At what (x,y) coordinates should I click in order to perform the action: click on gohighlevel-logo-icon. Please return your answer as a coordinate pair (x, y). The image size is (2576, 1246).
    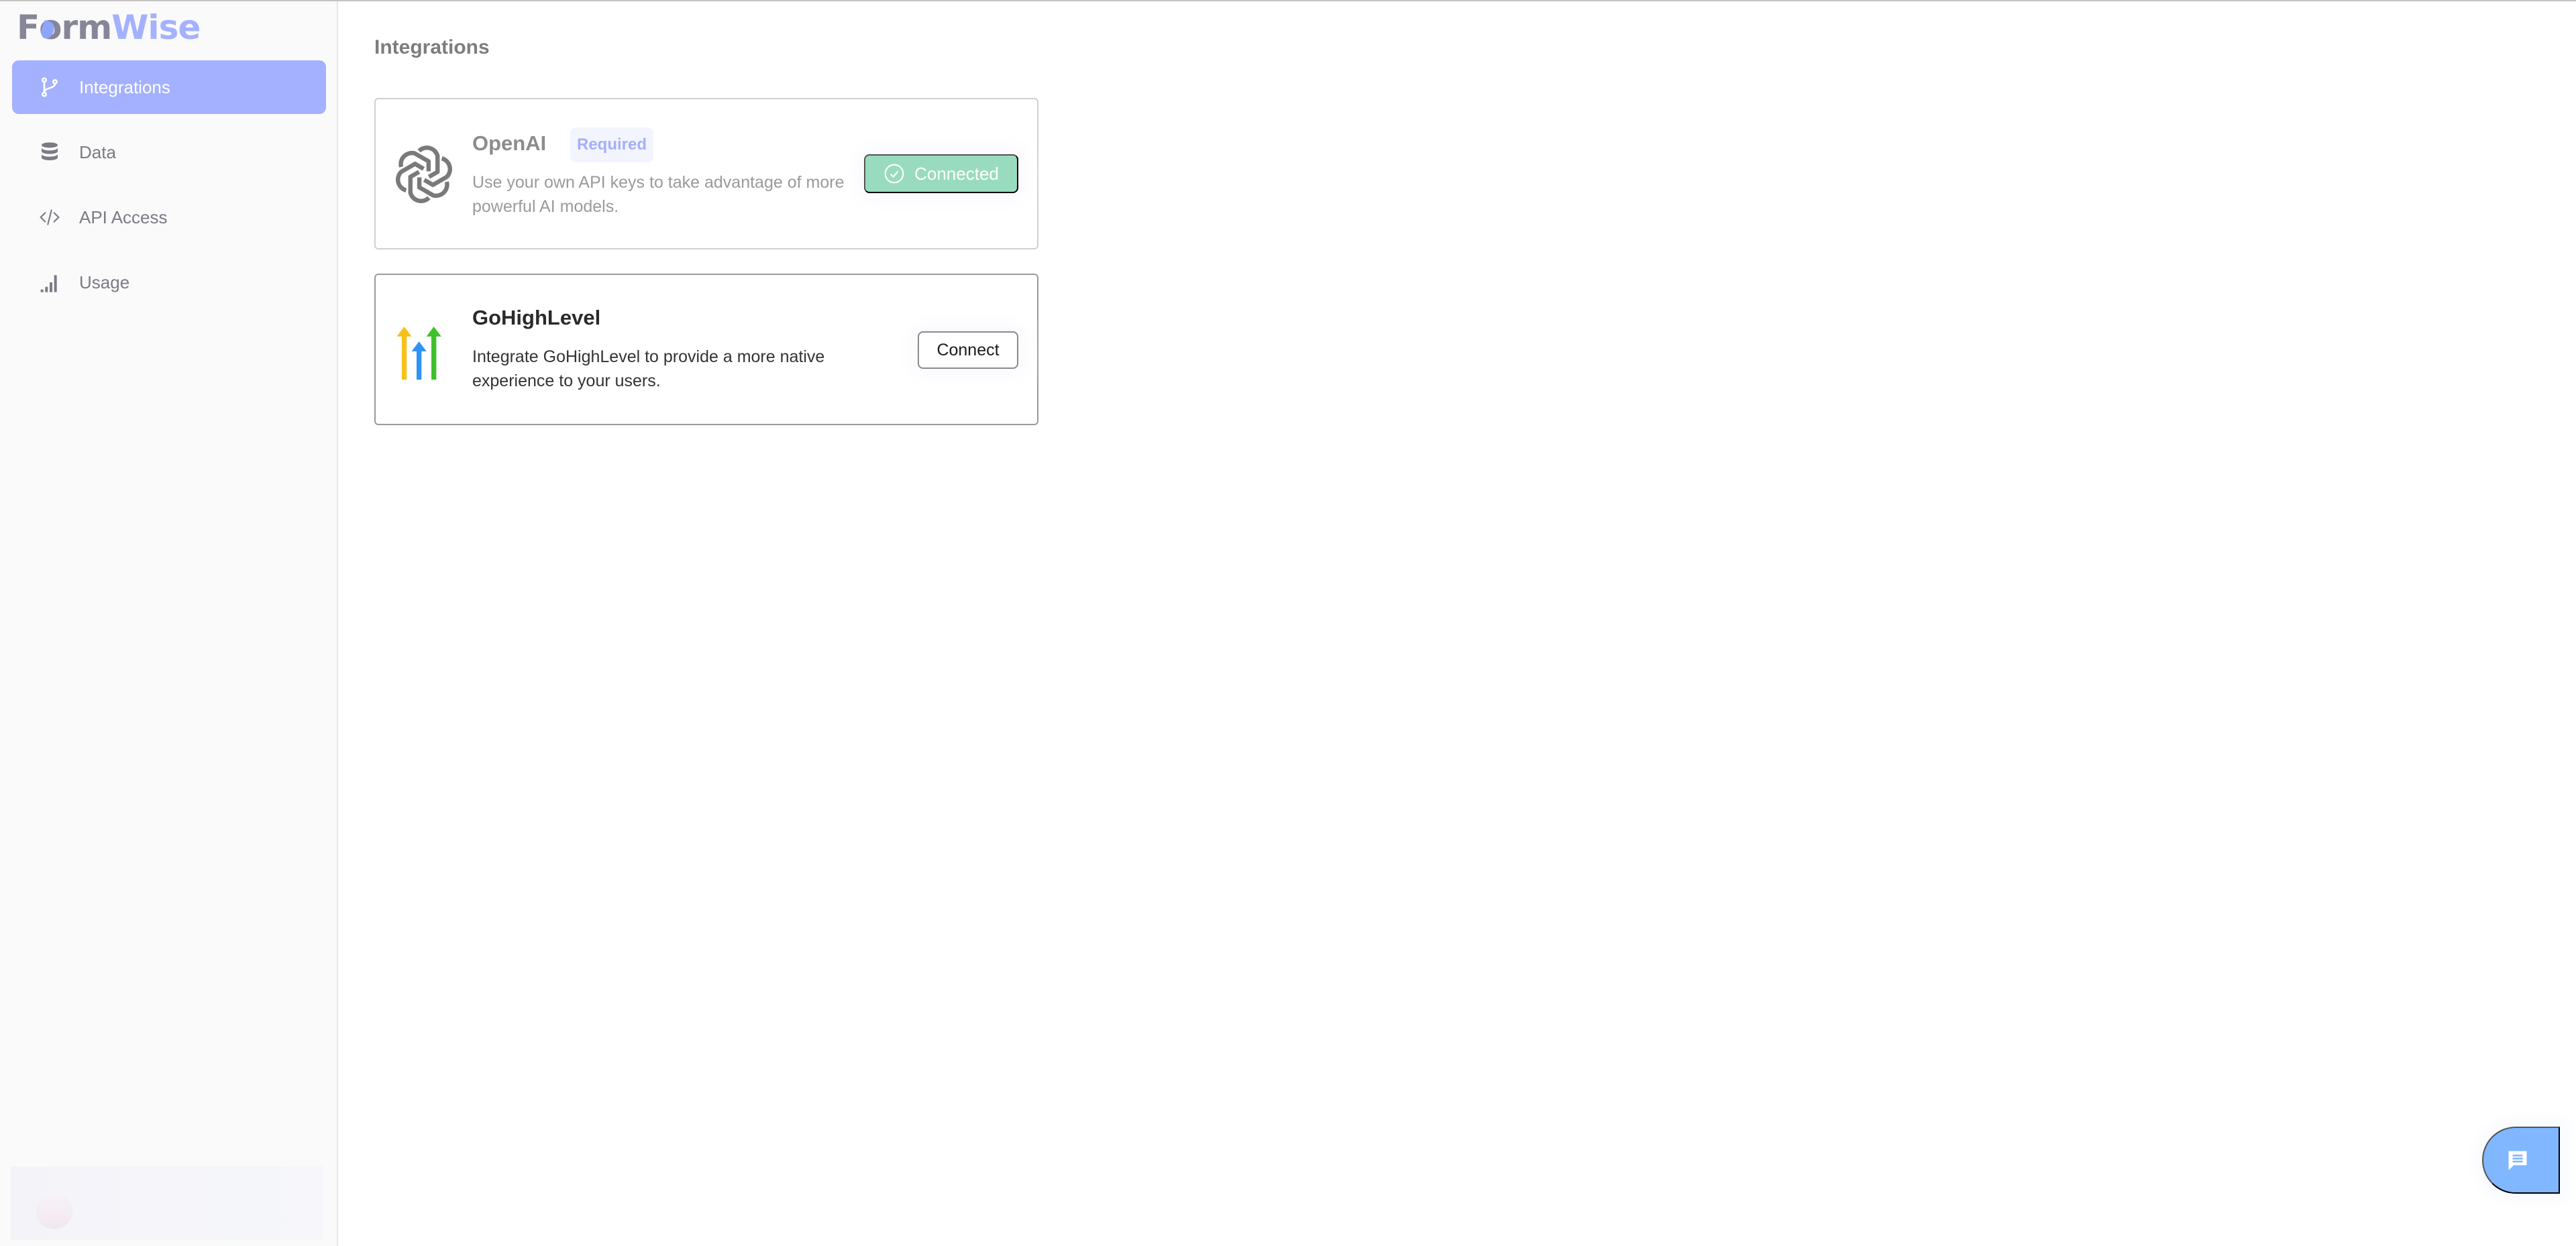
    Looking at the image, I should click on (424, 350).